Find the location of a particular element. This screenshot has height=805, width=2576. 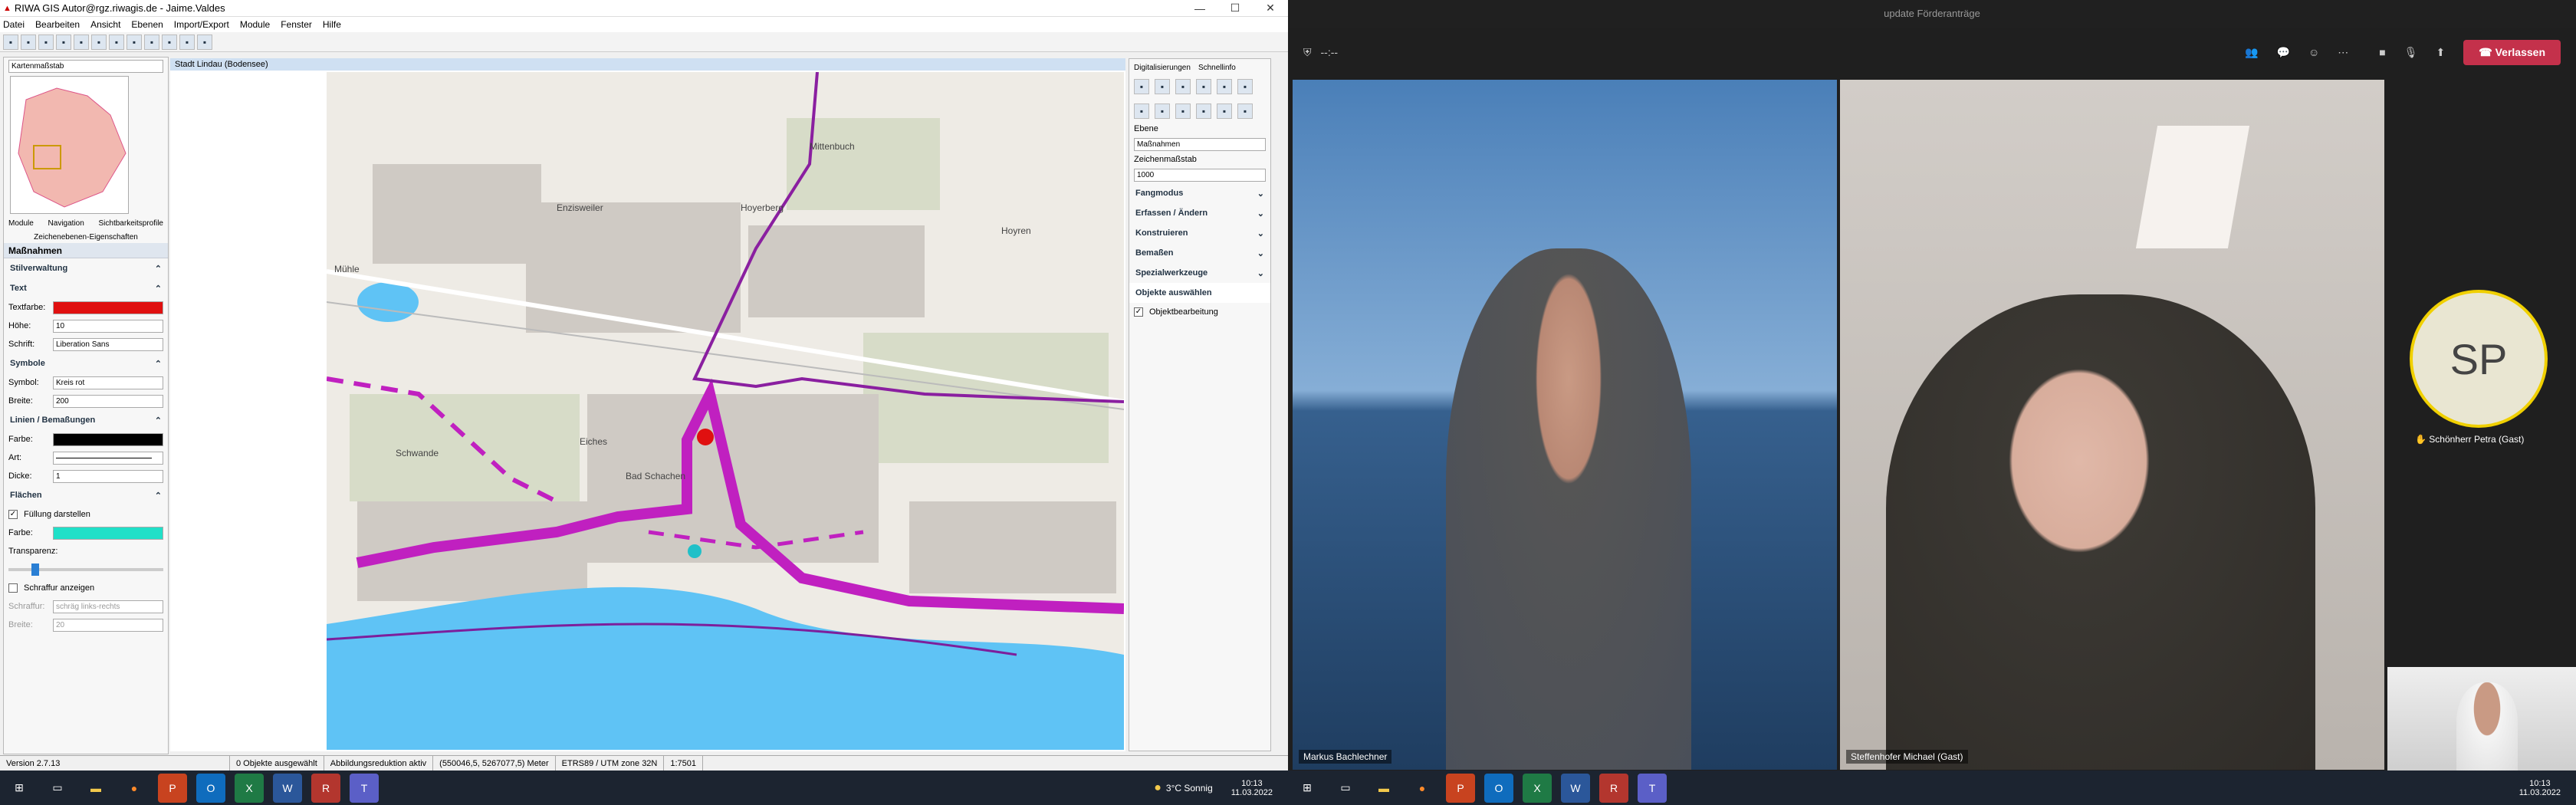

menu-item: Datei is located at coordinates (14, 24).